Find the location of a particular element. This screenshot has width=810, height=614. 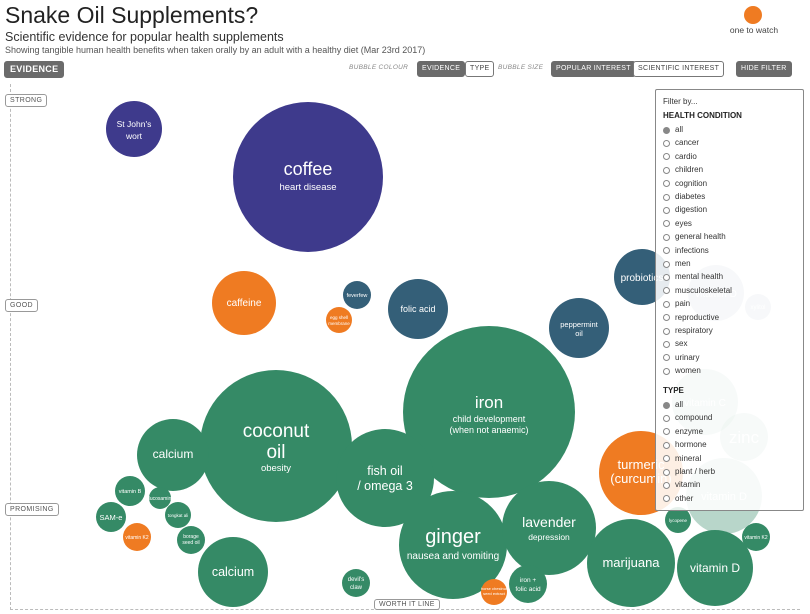

bubble-st-john-s-wort: St John's wort is located at coordinates (134, 129).